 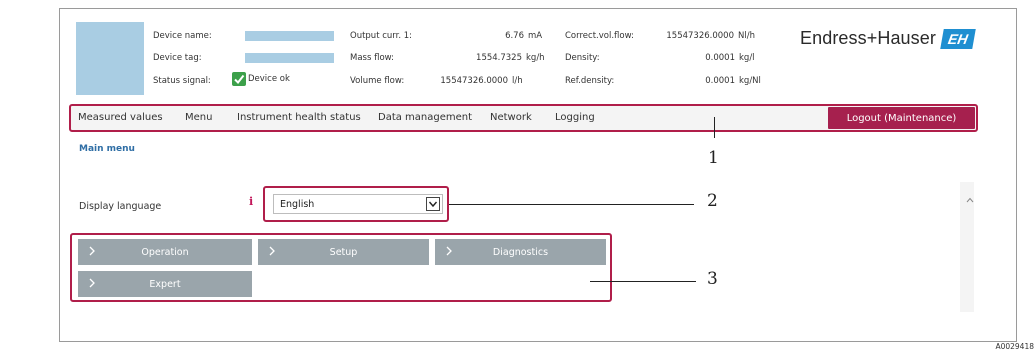 I want to click on device-name-label: Device name:, so click(x=182, y=36).